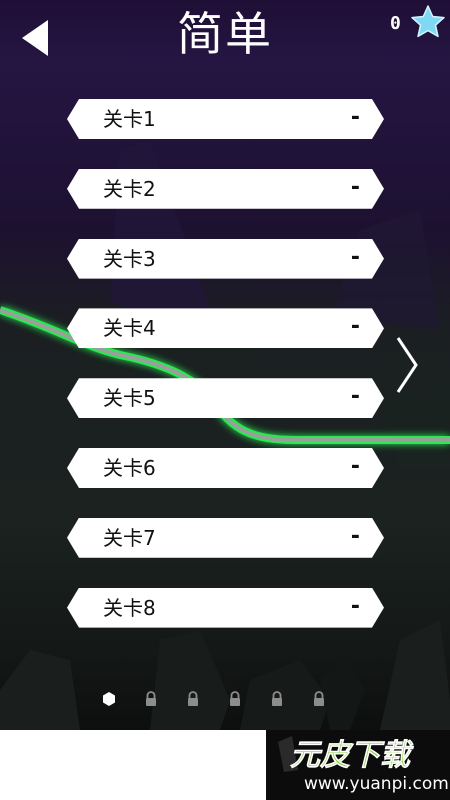 This screenshot has width=450, height=800. Describe the element at coordinates (277, 699) in the screenshot. I see `page-5-lock-icon` at that location.